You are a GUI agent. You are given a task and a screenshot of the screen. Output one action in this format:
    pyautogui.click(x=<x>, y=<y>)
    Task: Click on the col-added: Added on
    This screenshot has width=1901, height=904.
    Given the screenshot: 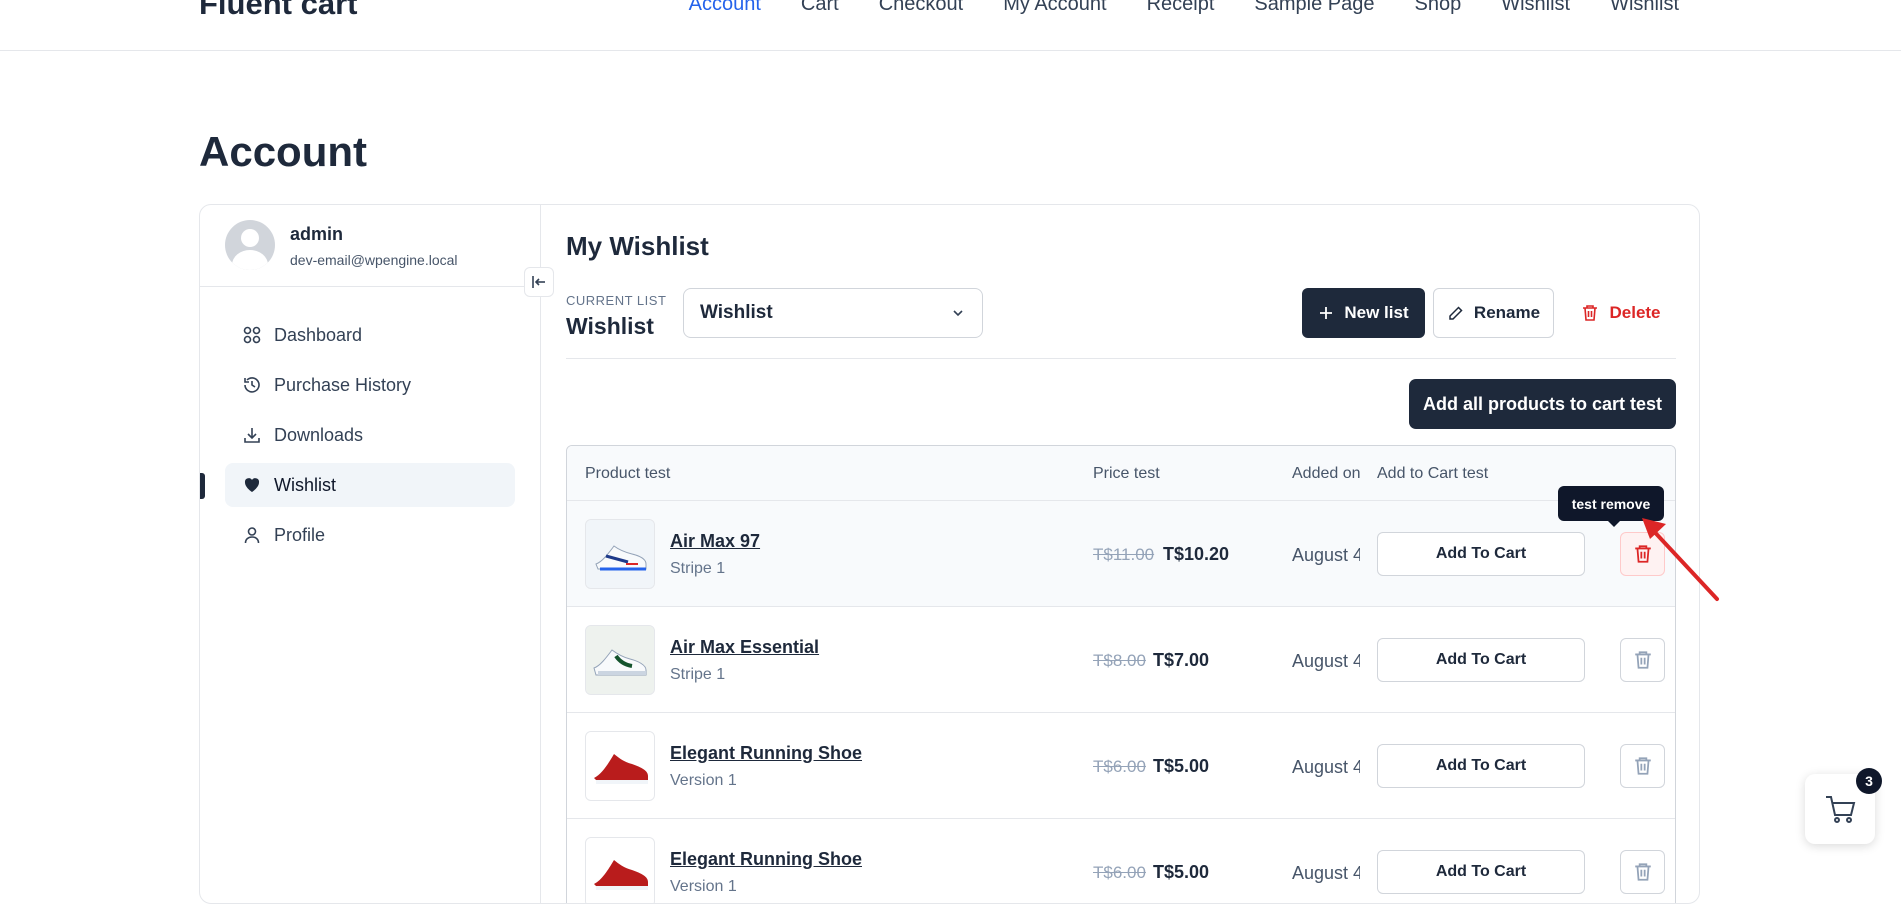 What is the action you would take?
    pyautogui.click(x=1326, y=473)
    